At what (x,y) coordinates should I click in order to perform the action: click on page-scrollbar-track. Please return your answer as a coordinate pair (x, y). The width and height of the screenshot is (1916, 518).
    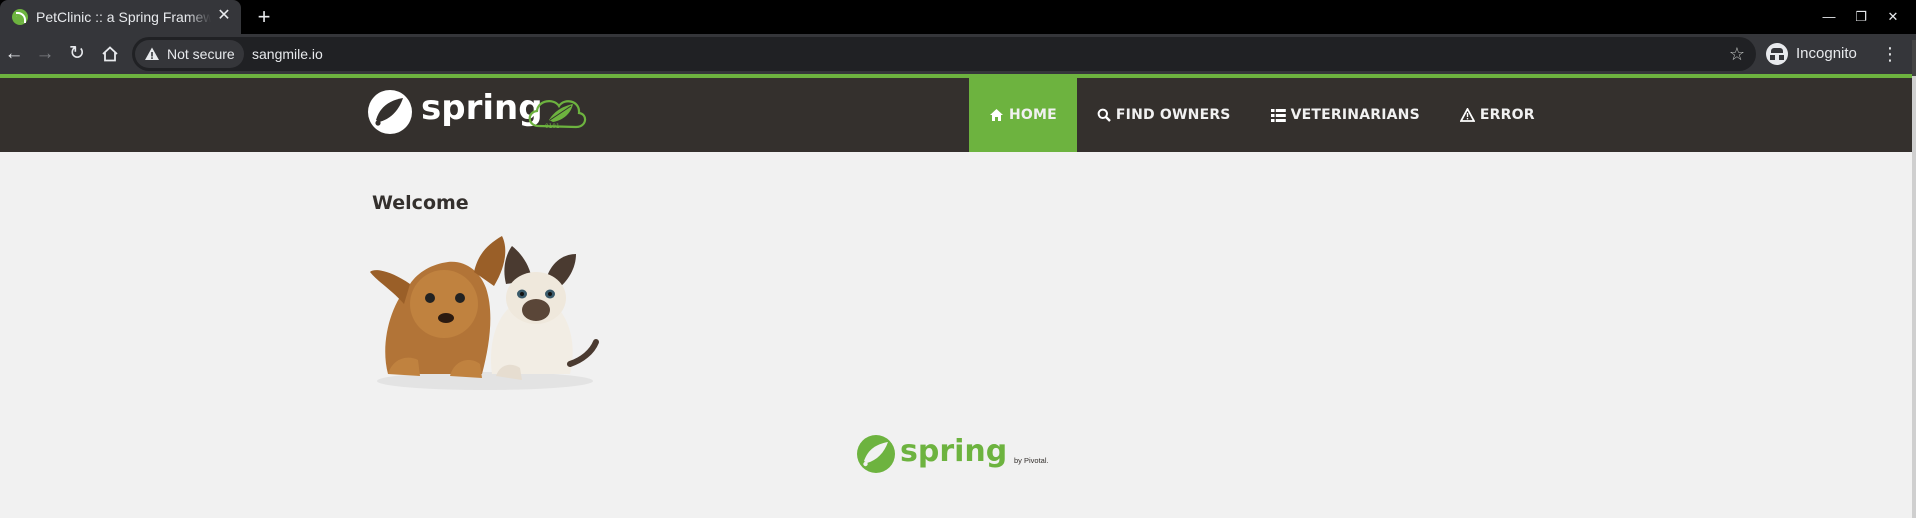
    Looking at the image, I should click on (1914, 296).